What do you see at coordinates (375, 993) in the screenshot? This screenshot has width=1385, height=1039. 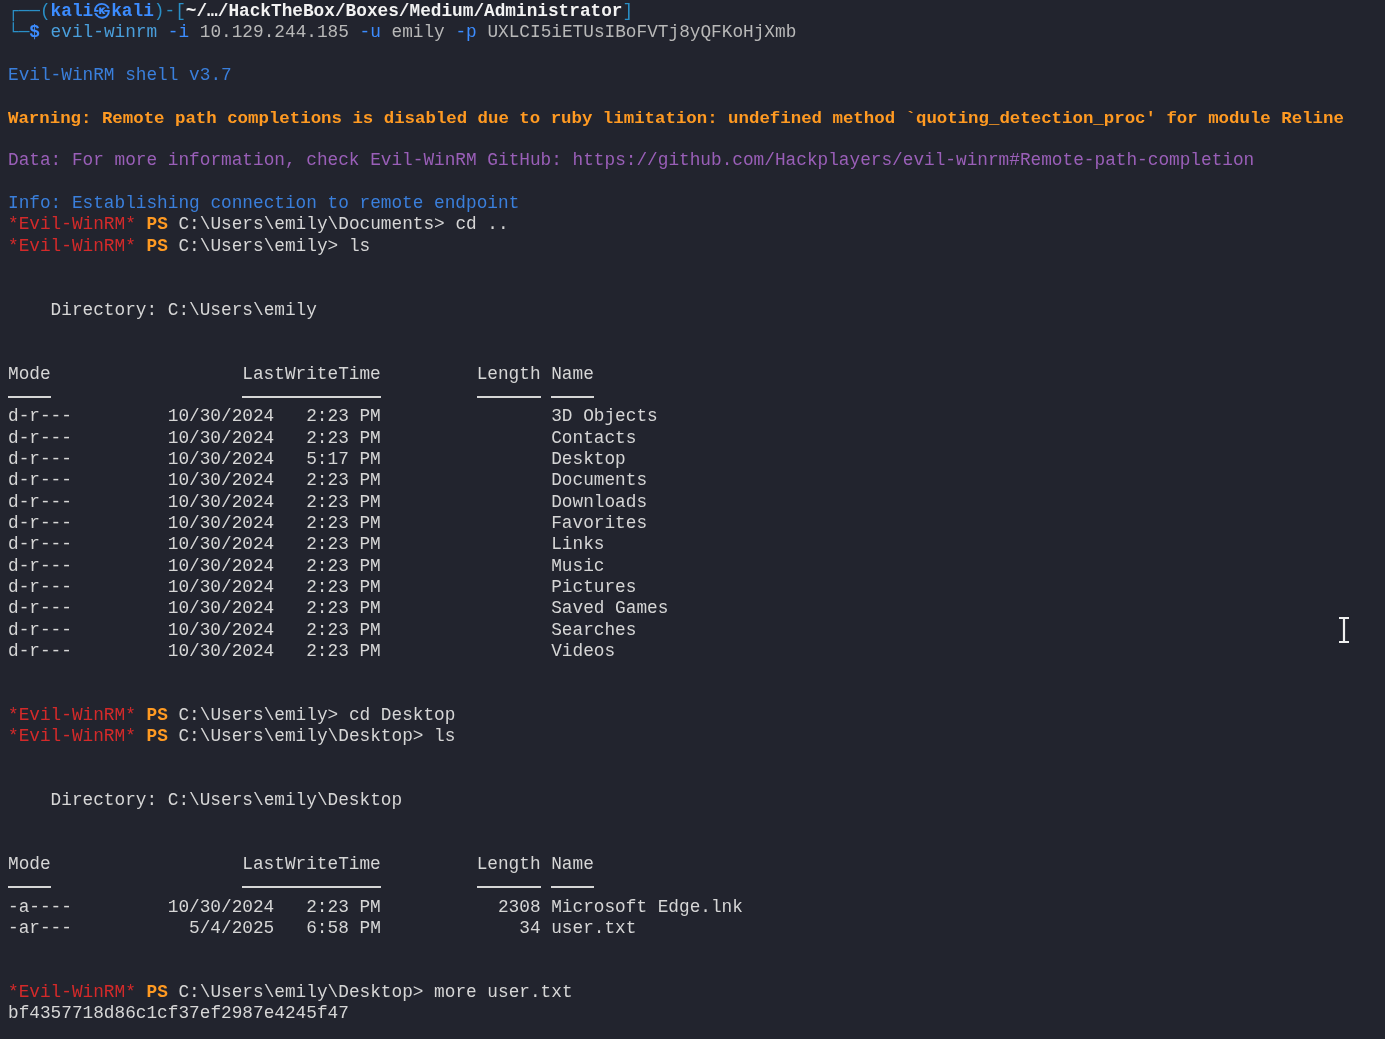 I see `output-text: C:\Users\emily\Desktop> more user.txt` at bounding box center [375, 993].